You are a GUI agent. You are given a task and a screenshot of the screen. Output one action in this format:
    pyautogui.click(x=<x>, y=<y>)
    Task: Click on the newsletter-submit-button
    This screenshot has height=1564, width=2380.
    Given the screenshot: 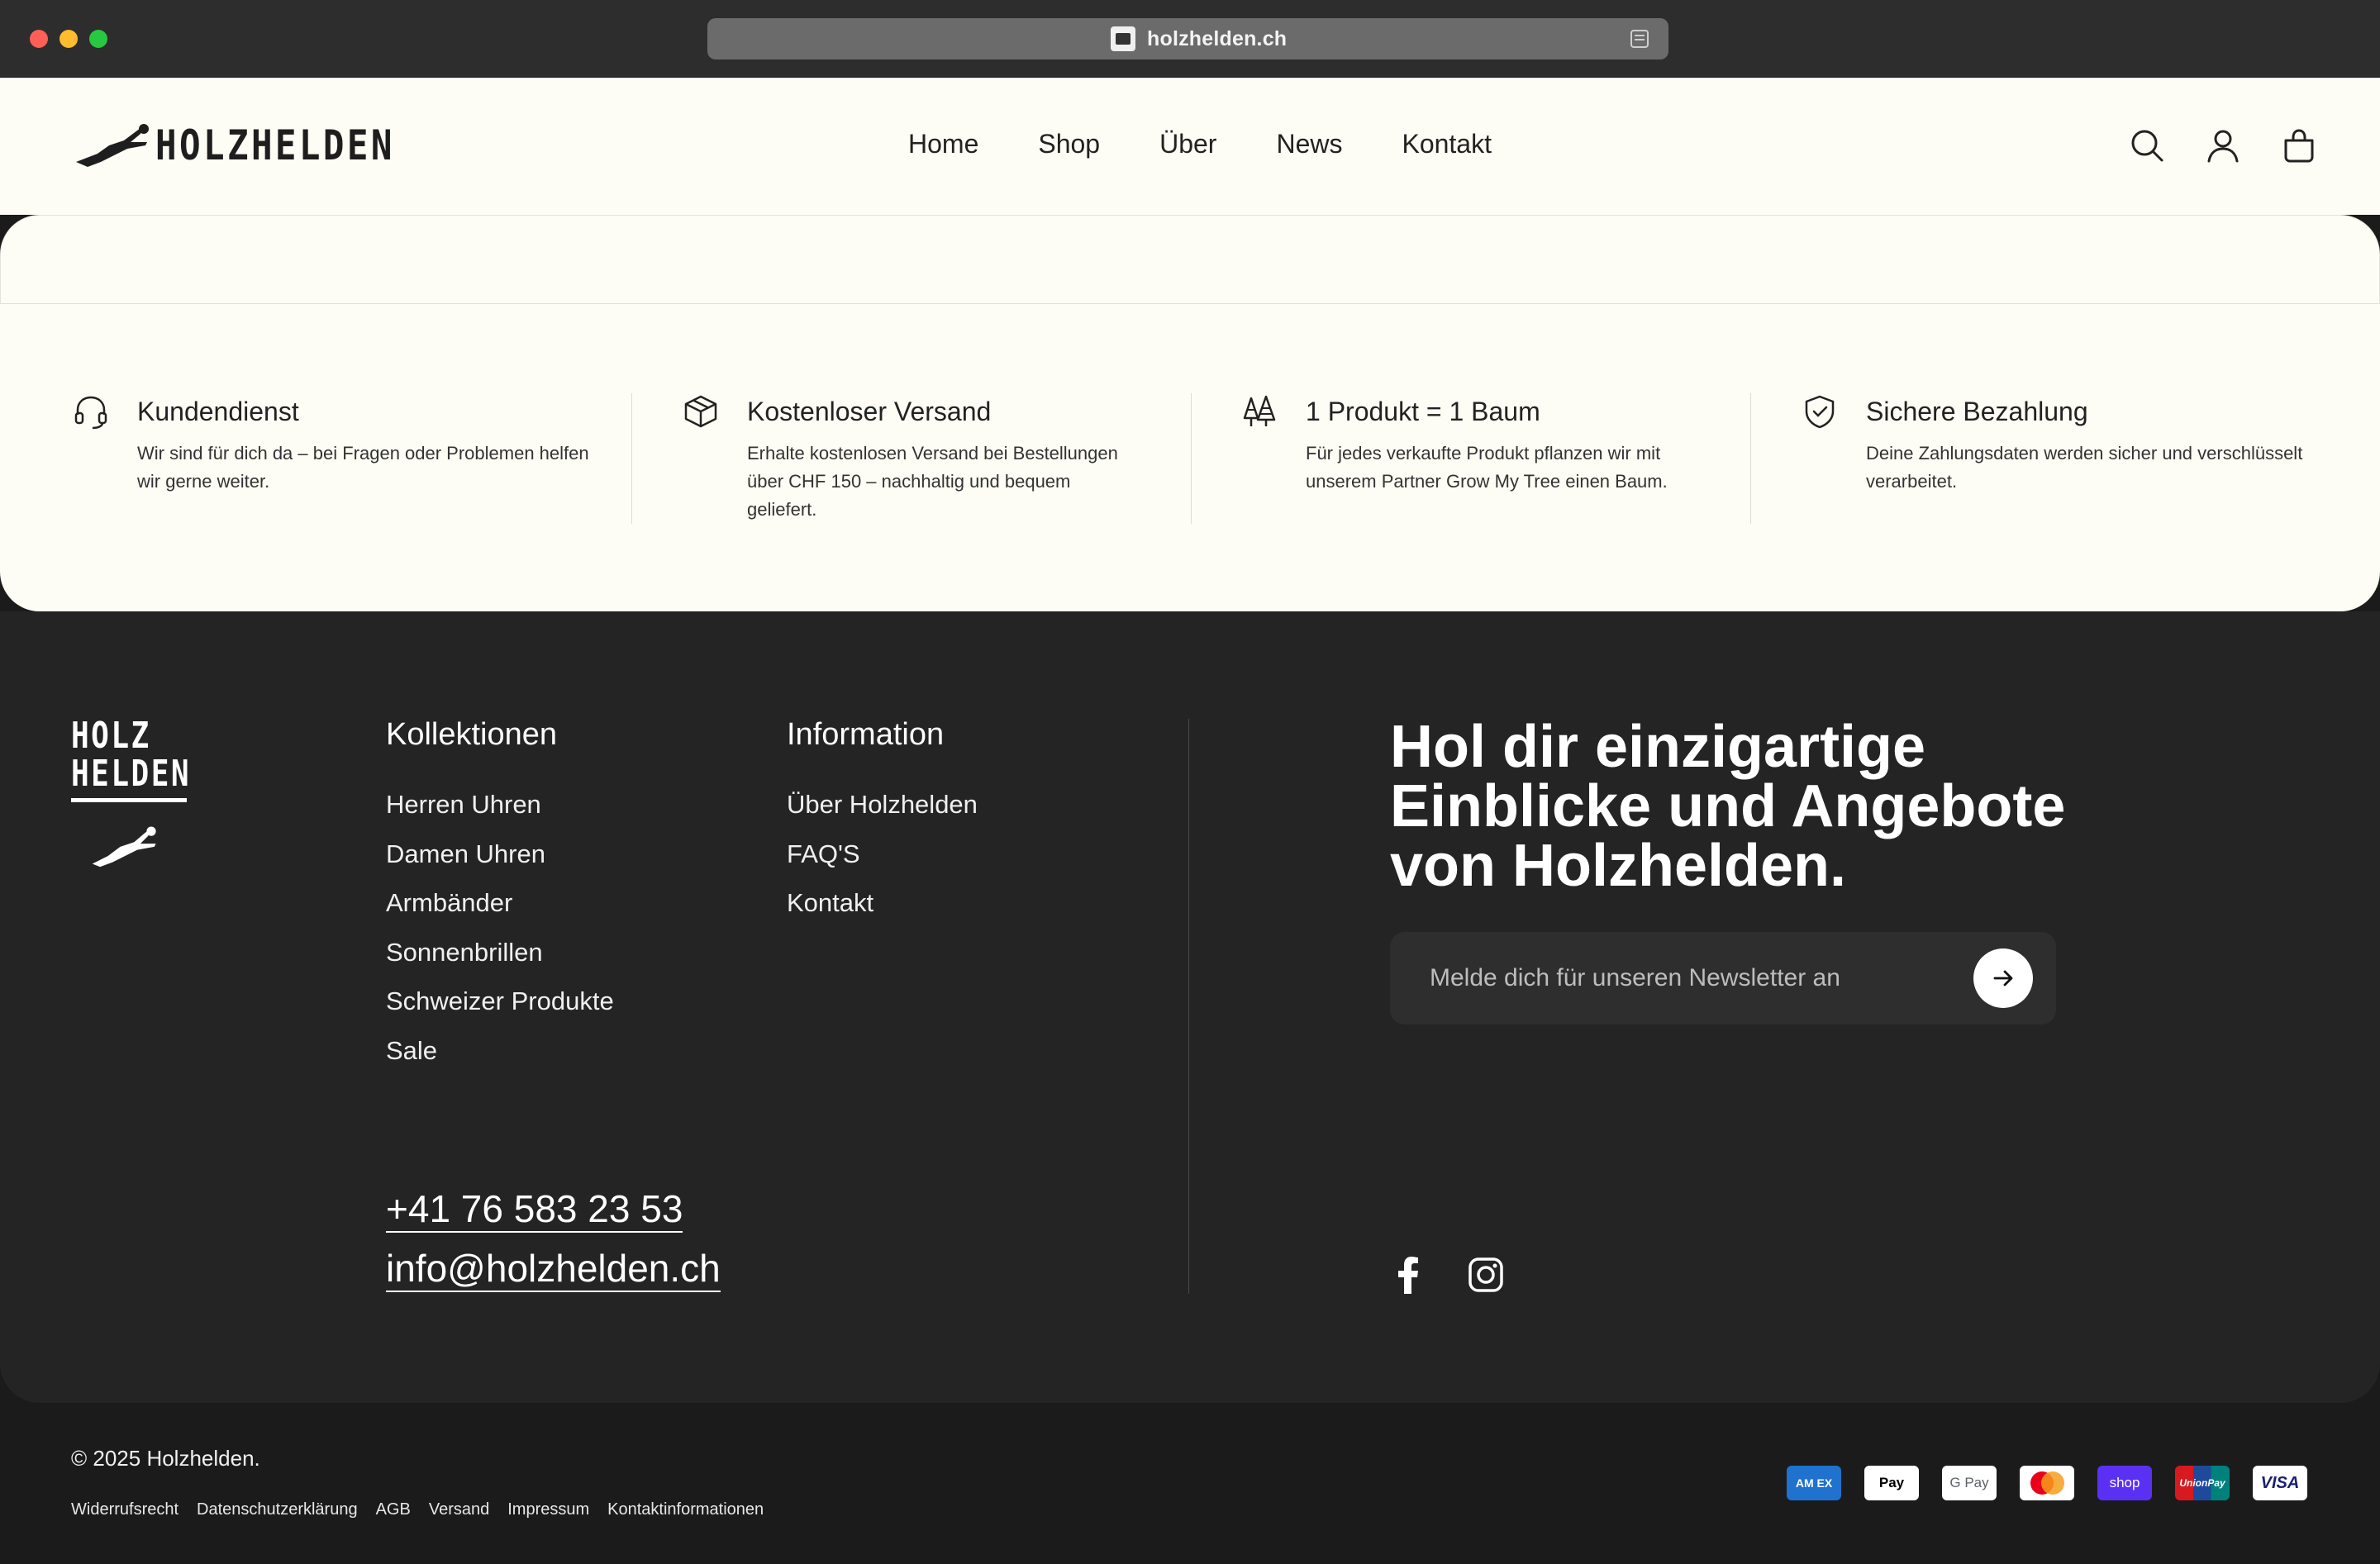 What is the action you would take?
    pyautogui.click(x=2003, y=978)
    